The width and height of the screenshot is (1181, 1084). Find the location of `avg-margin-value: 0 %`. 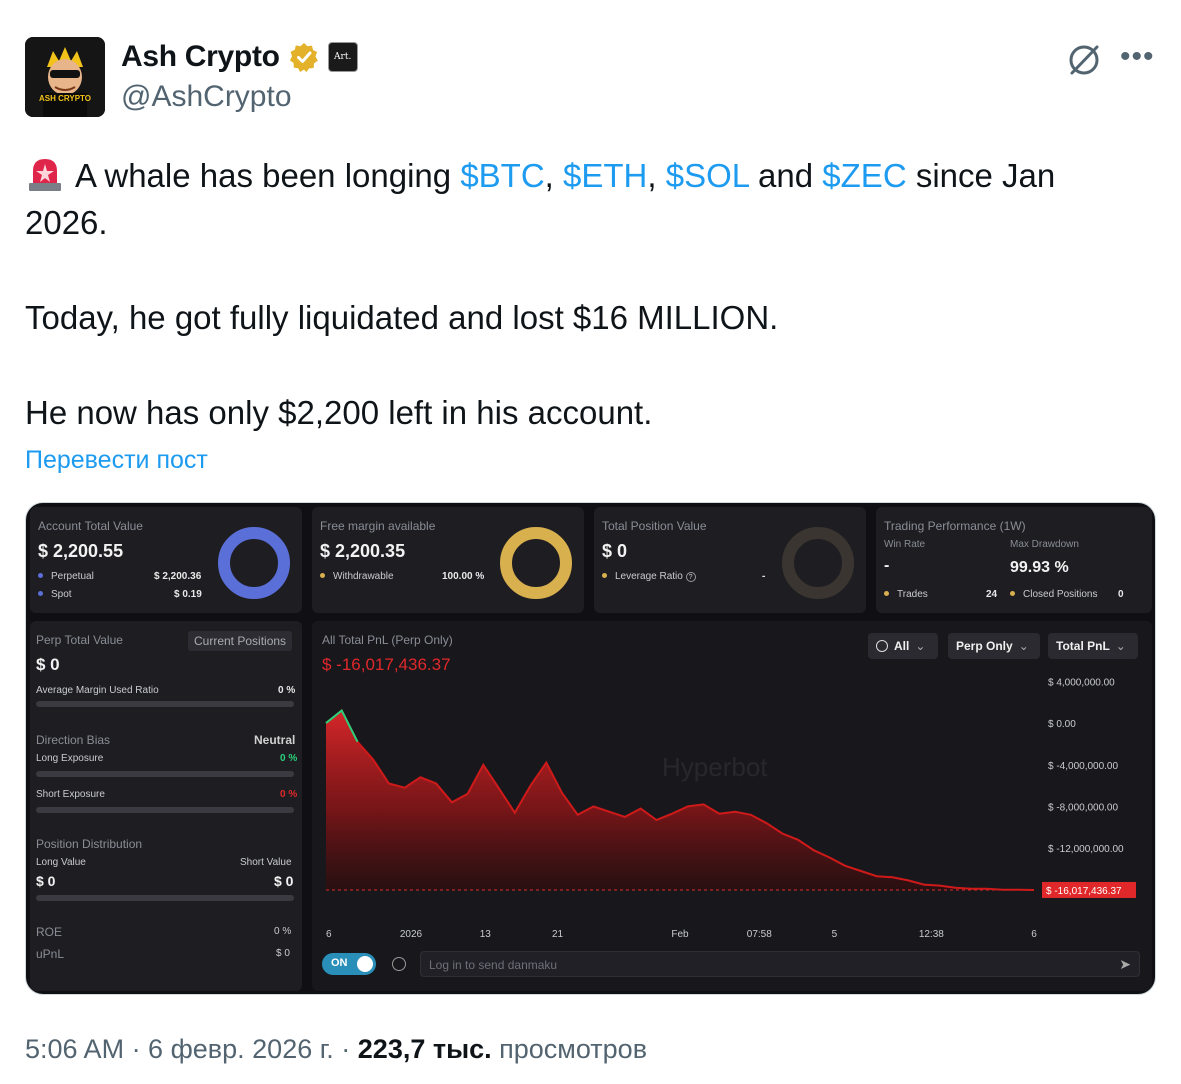

avg-margin-value: 0 % is located at coordinates (287, 690).